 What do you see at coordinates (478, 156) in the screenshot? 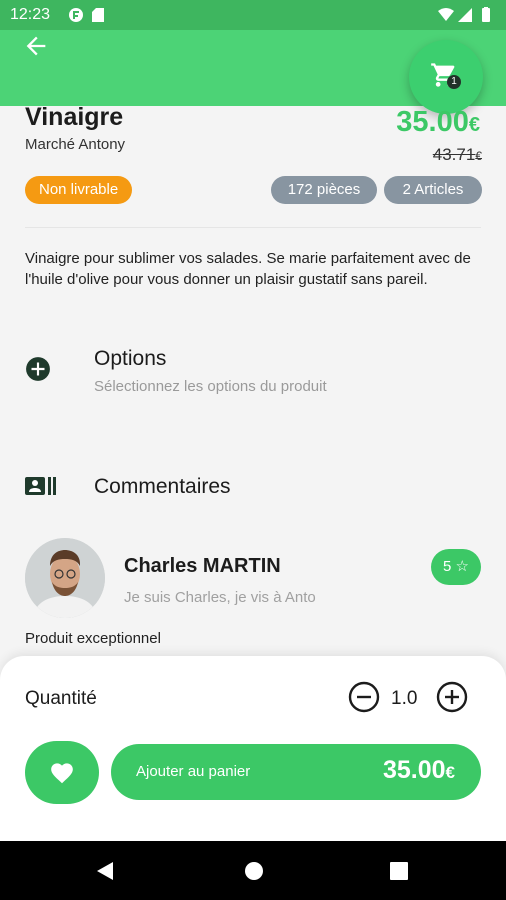
I see `old-price-currency: €` at bounding box center [478, 156].